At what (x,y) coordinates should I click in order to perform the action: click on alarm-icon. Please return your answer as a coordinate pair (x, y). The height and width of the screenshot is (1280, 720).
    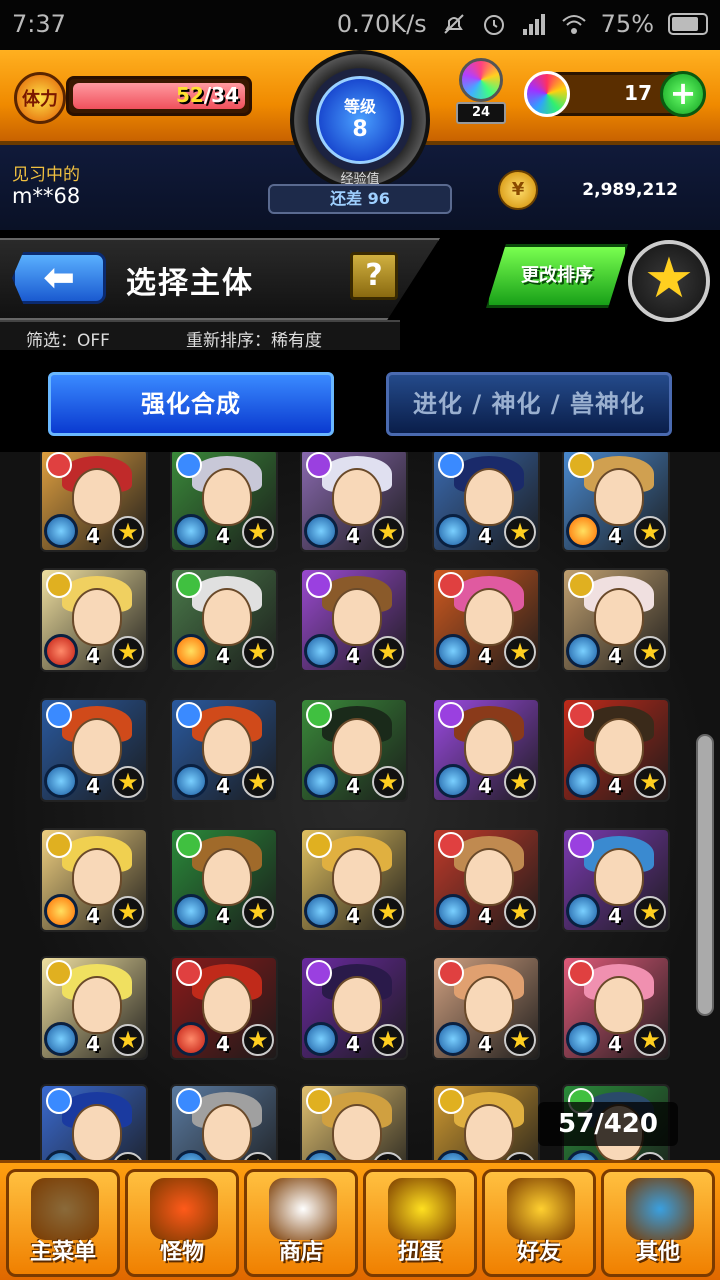
    Looking at the image, I should click on (494, 24).